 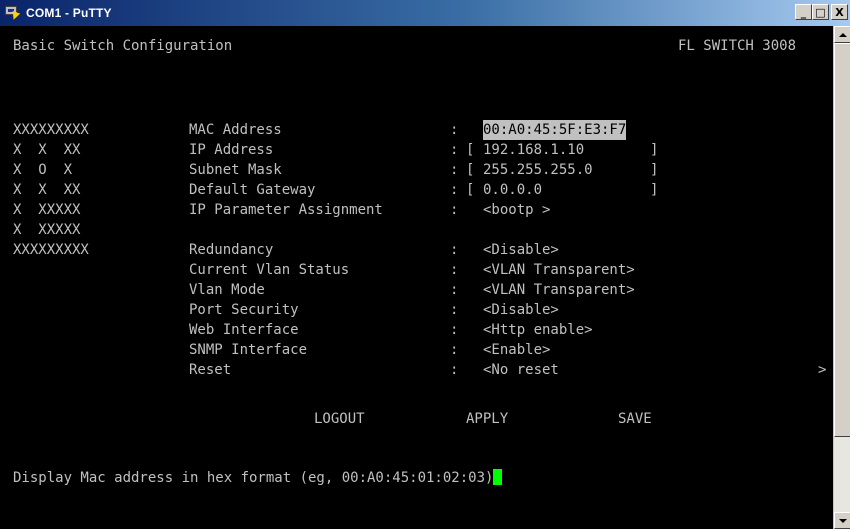 I want to click on maximize-button: □, so click(x=820, y=12).